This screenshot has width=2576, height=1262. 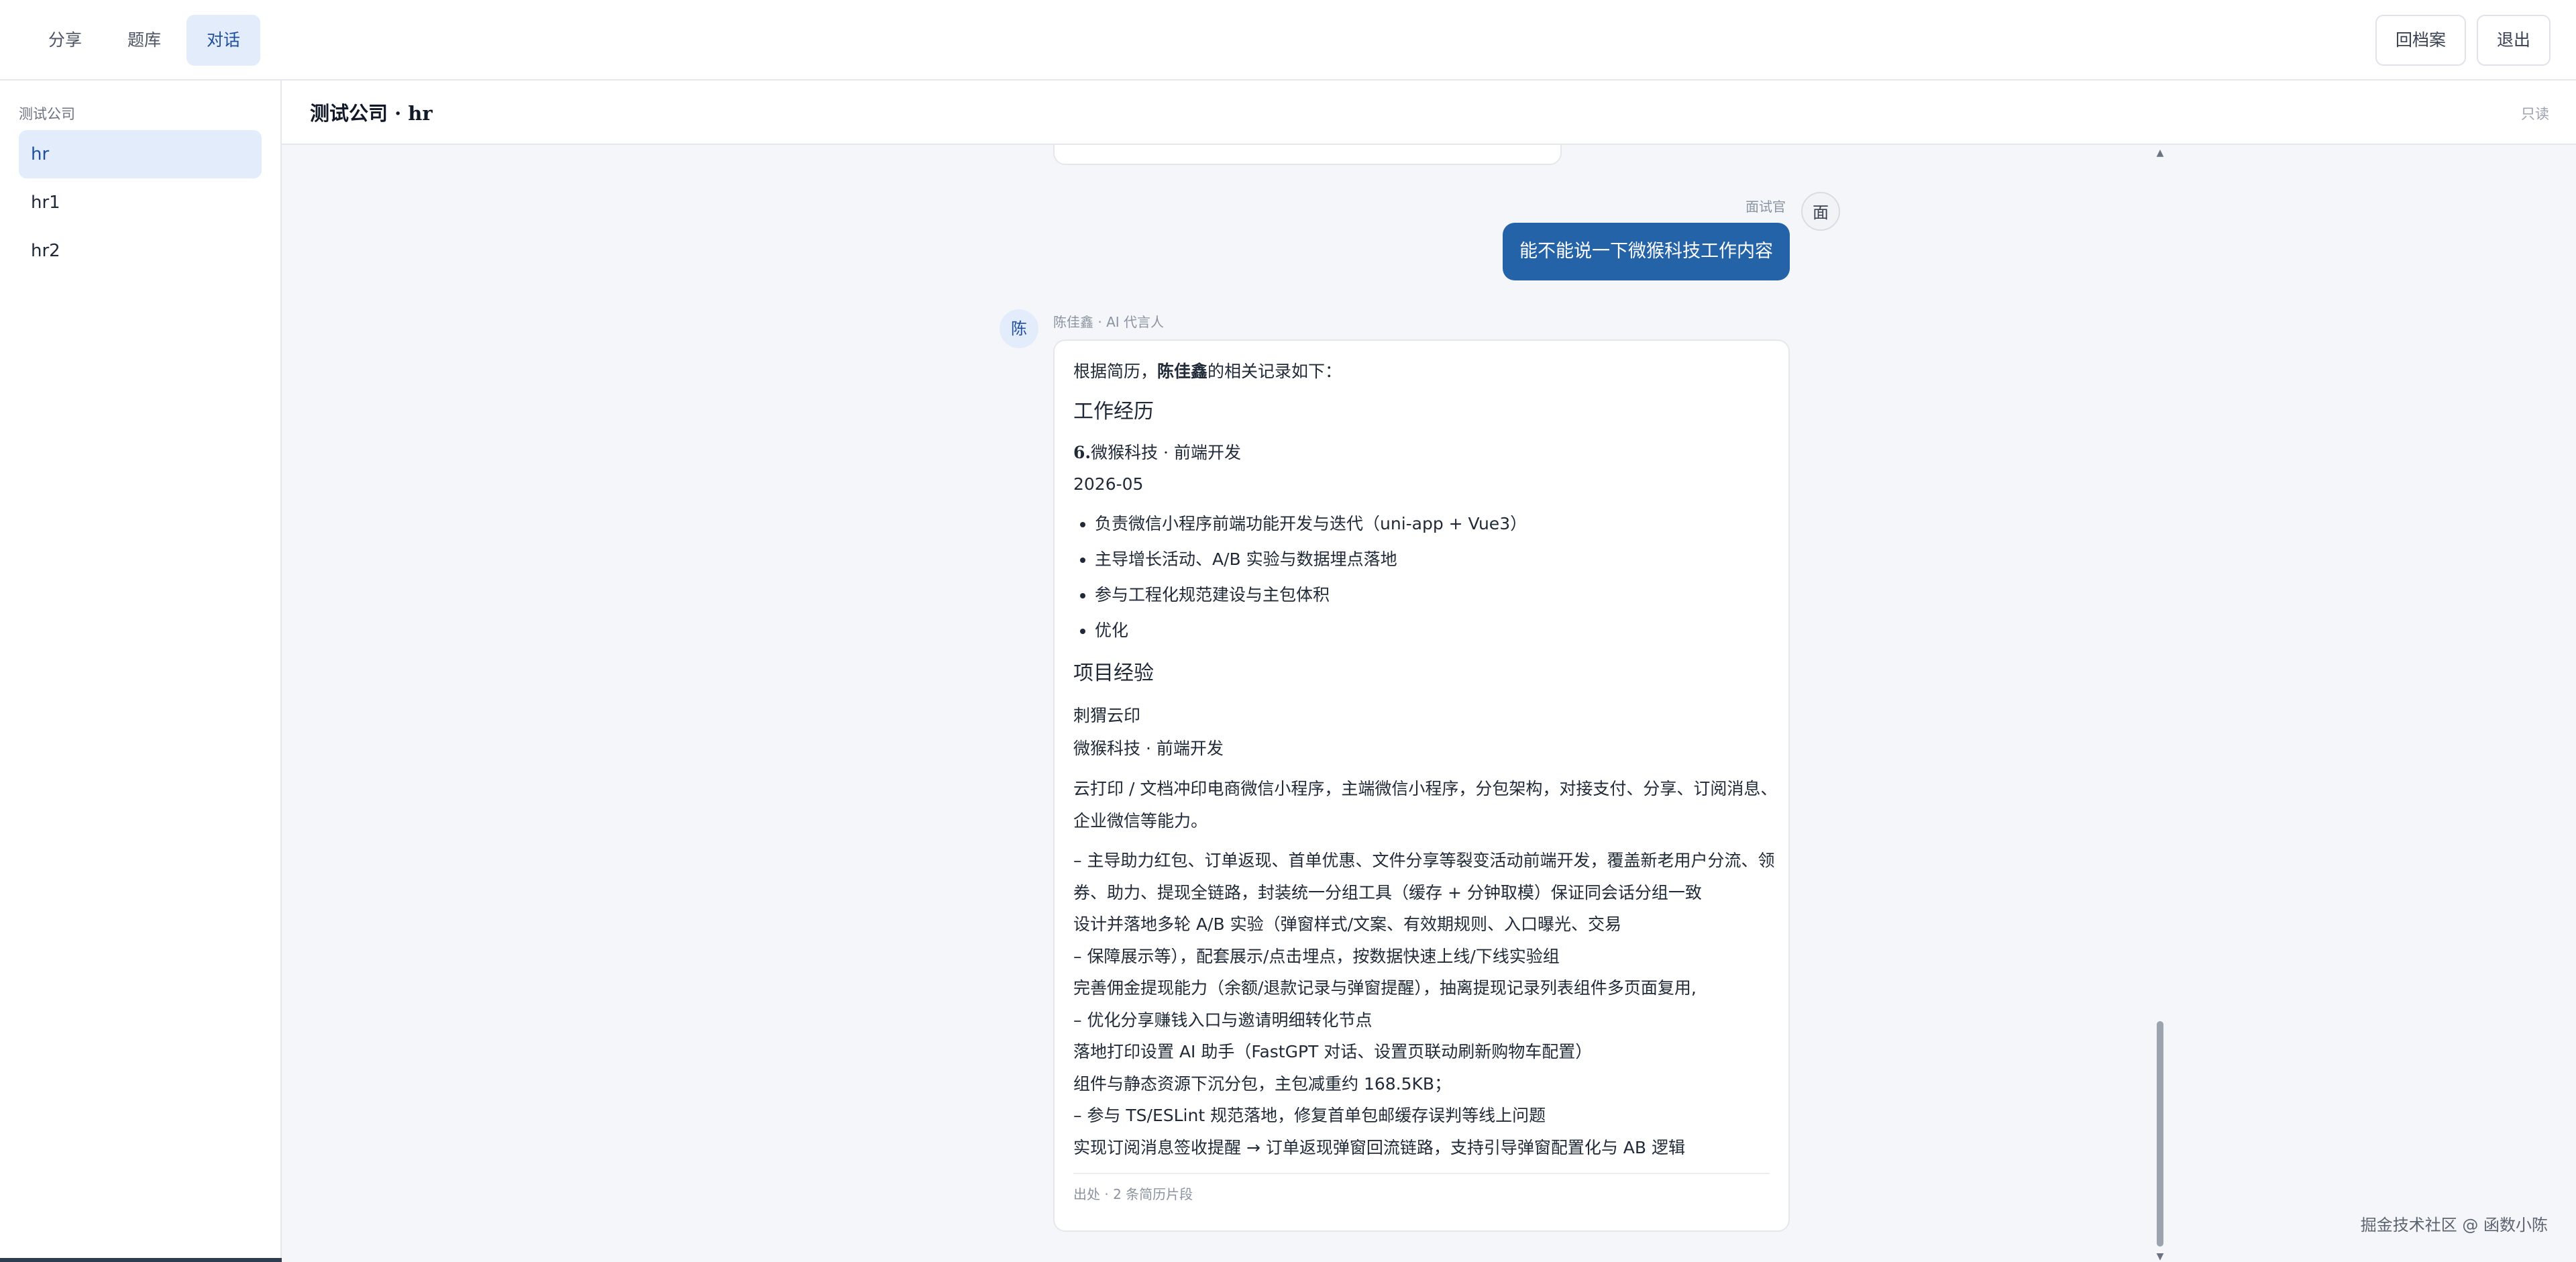 I want to click on top-bar: 分享 题库 对话 回档案 退出, so click(x=1288, y=40).